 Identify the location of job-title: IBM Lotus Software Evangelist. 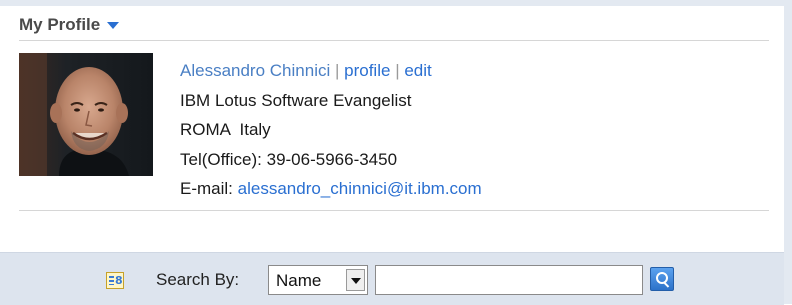
(296, 100).